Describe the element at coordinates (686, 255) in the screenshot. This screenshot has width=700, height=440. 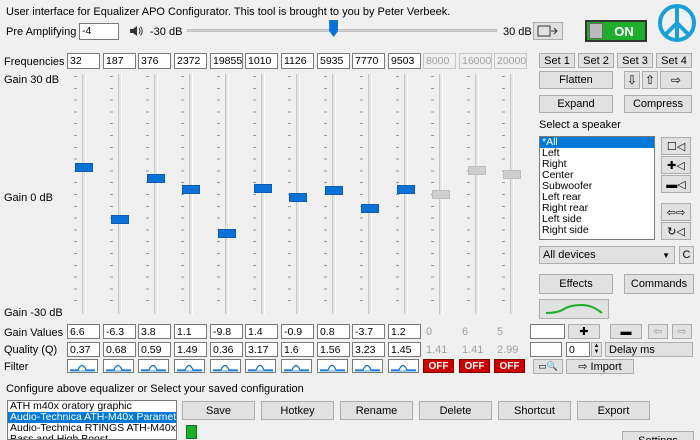
I see `c-button: C` at that location.